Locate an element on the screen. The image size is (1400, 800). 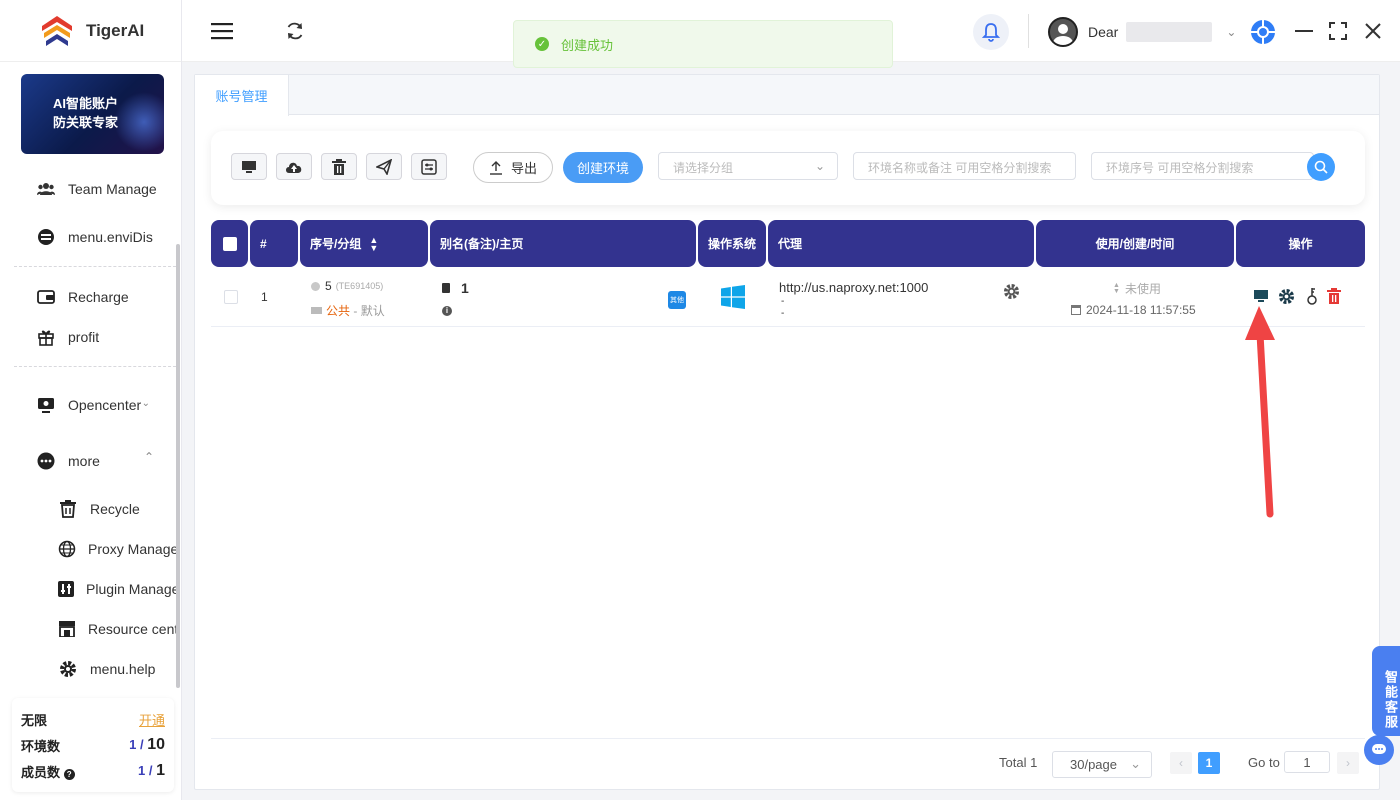
select-all-checkbox is located at coordinates (229, 243).